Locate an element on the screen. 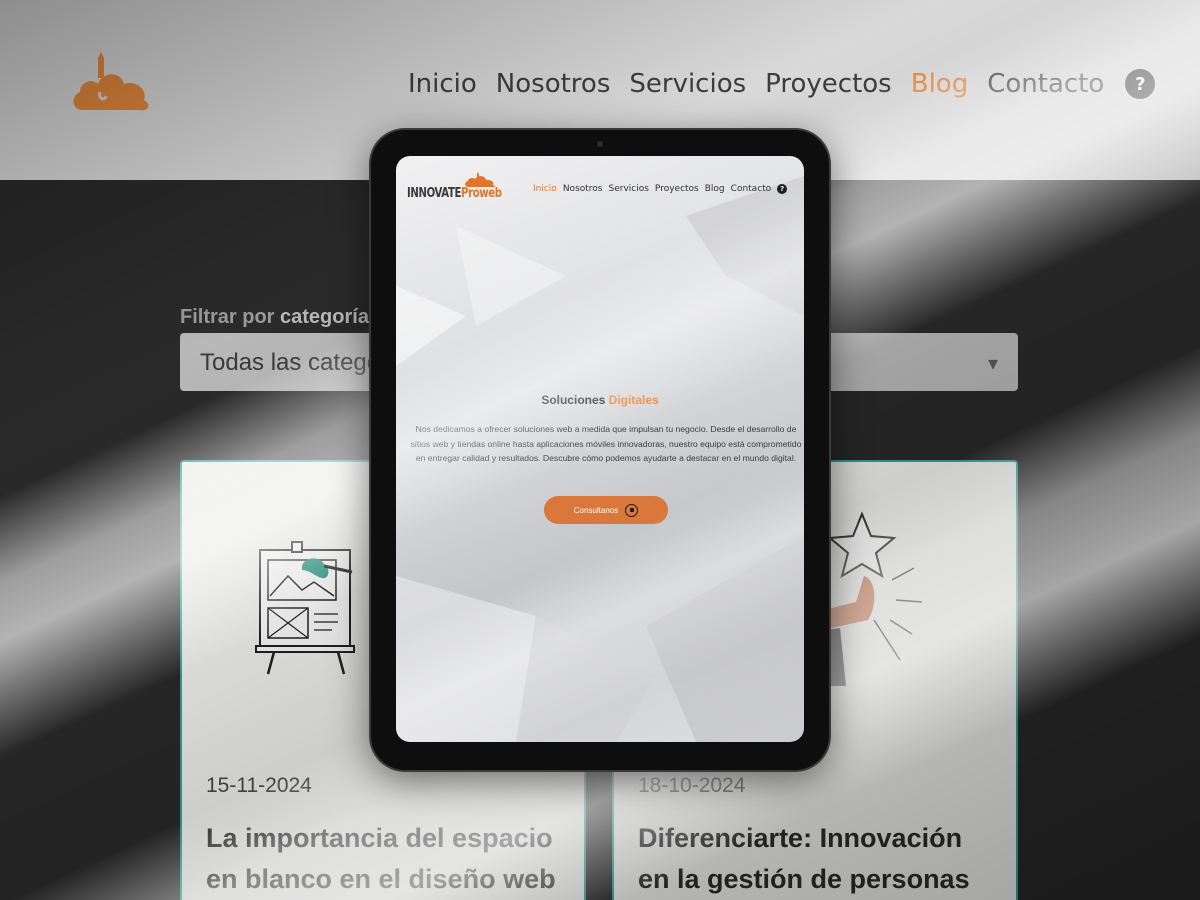  innovate-proweb-logo: INNOVATEProweb is located at coordinates (454, 188).